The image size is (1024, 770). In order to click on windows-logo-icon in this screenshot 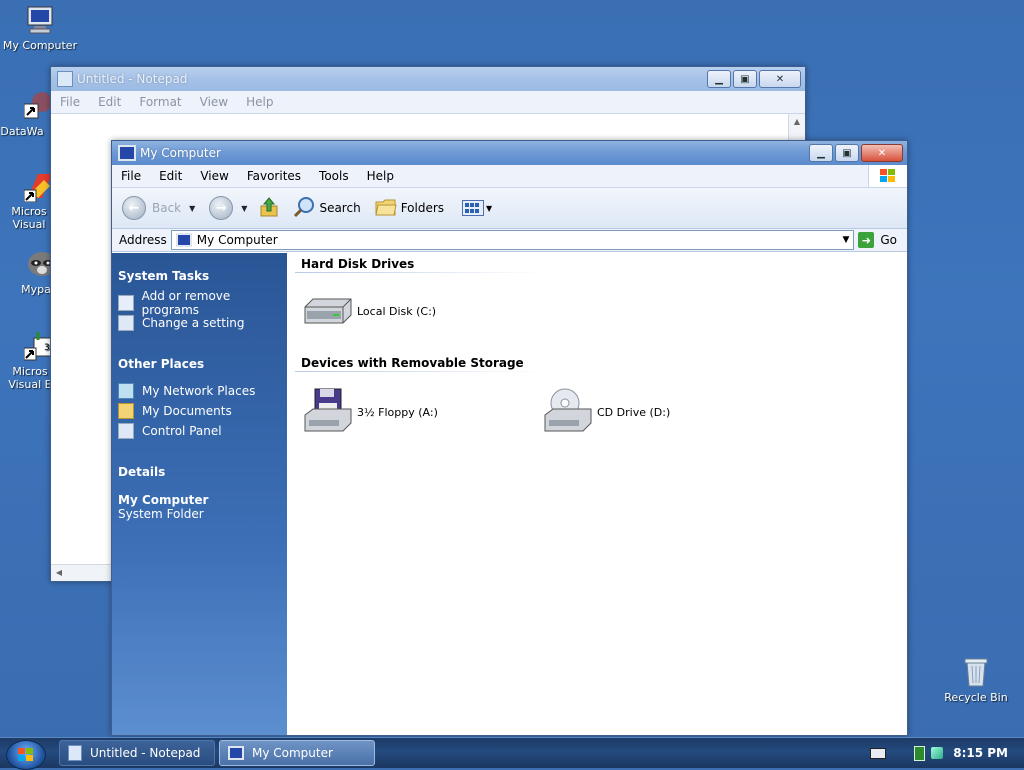, I will do `click(887, 176)`.